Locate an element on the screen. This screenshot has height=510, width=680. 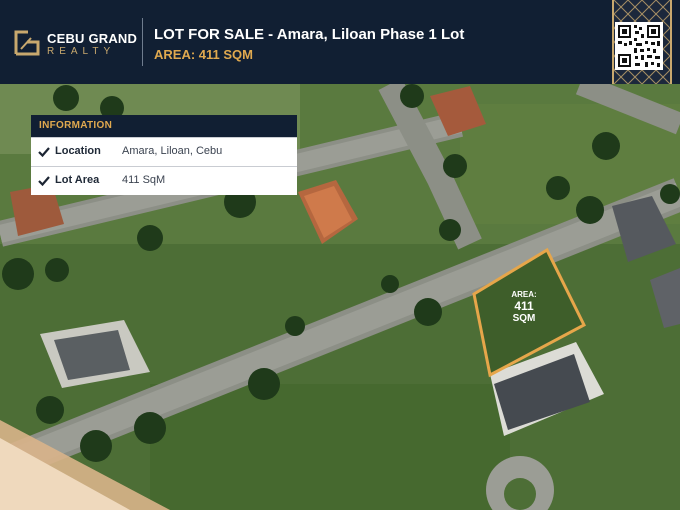
brand-tagline: REALTY is located at coordinates (81, 51).